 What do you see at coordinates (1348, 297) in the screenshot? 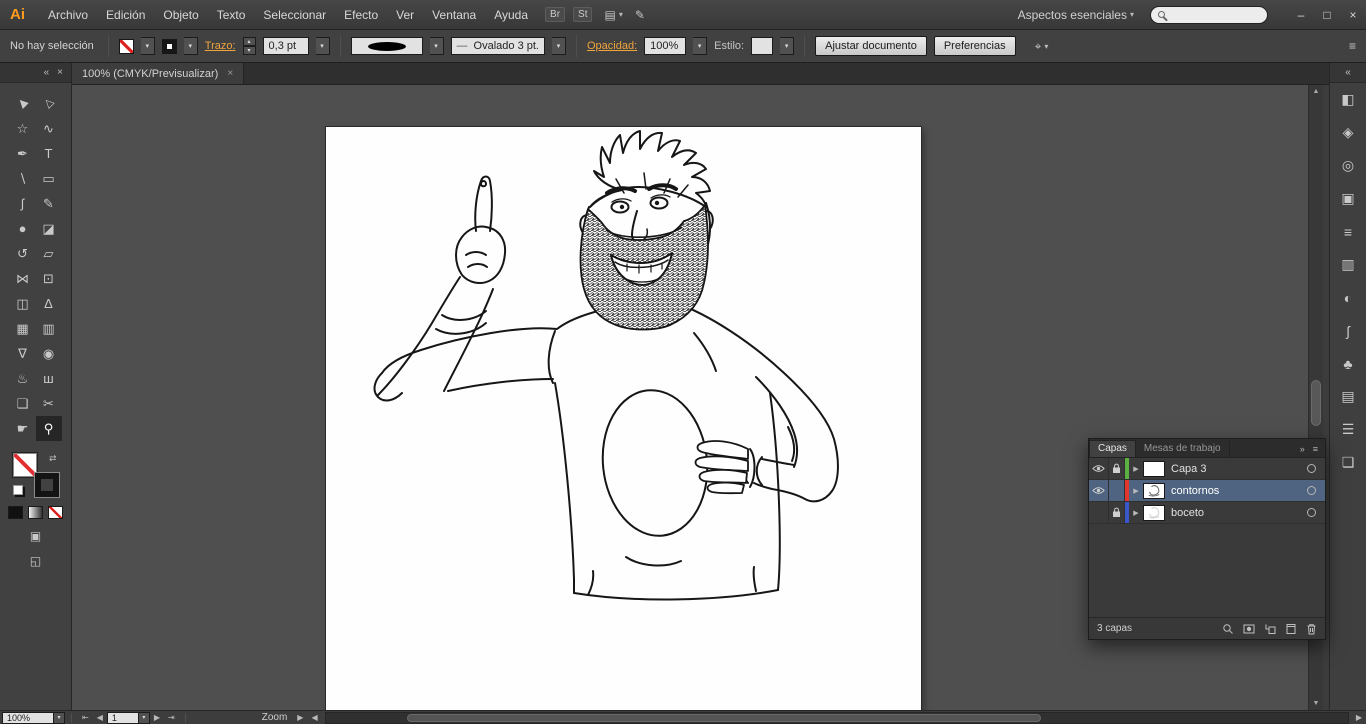
I see `dock-panel-transparency: ◐` at bounding box center [1348, 297].